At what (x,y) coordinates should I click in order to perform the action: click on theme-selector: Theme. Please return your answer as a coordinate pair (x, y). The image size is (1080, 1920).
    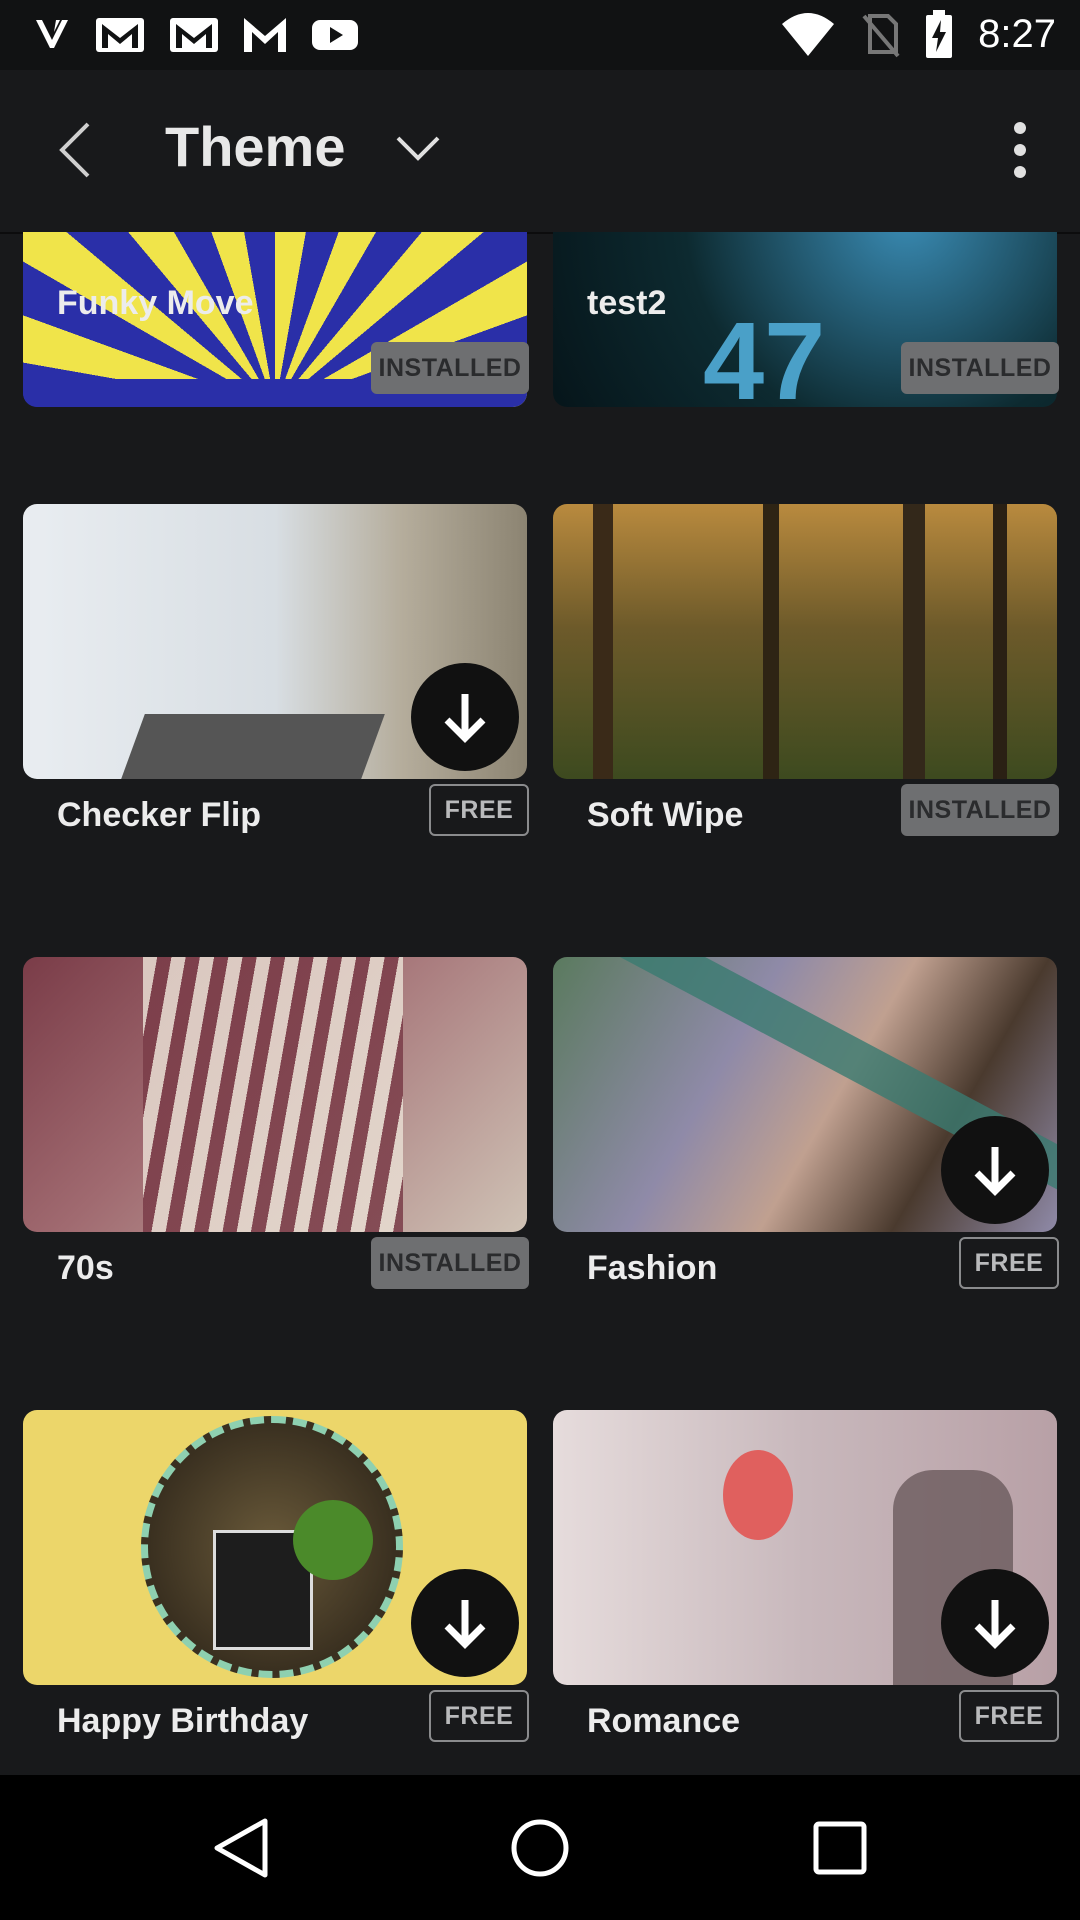
    Looking at the image, I should click on (302, 146).